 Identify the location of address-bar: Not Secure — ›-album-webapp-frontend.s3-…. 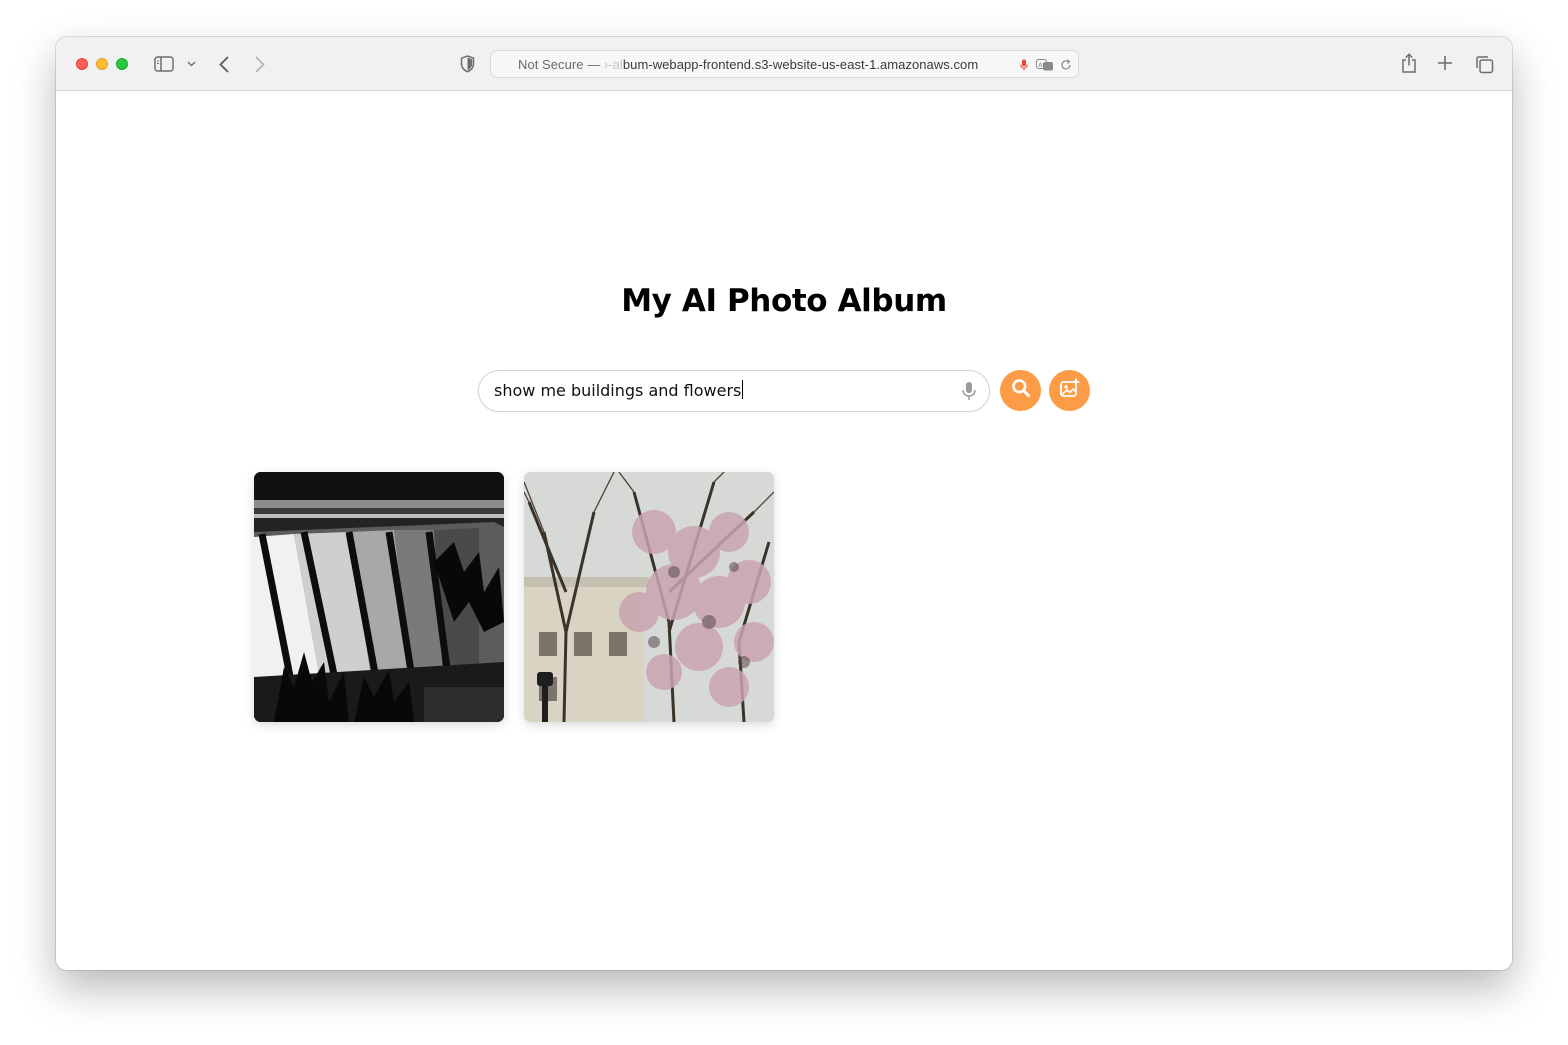
(784, 64).